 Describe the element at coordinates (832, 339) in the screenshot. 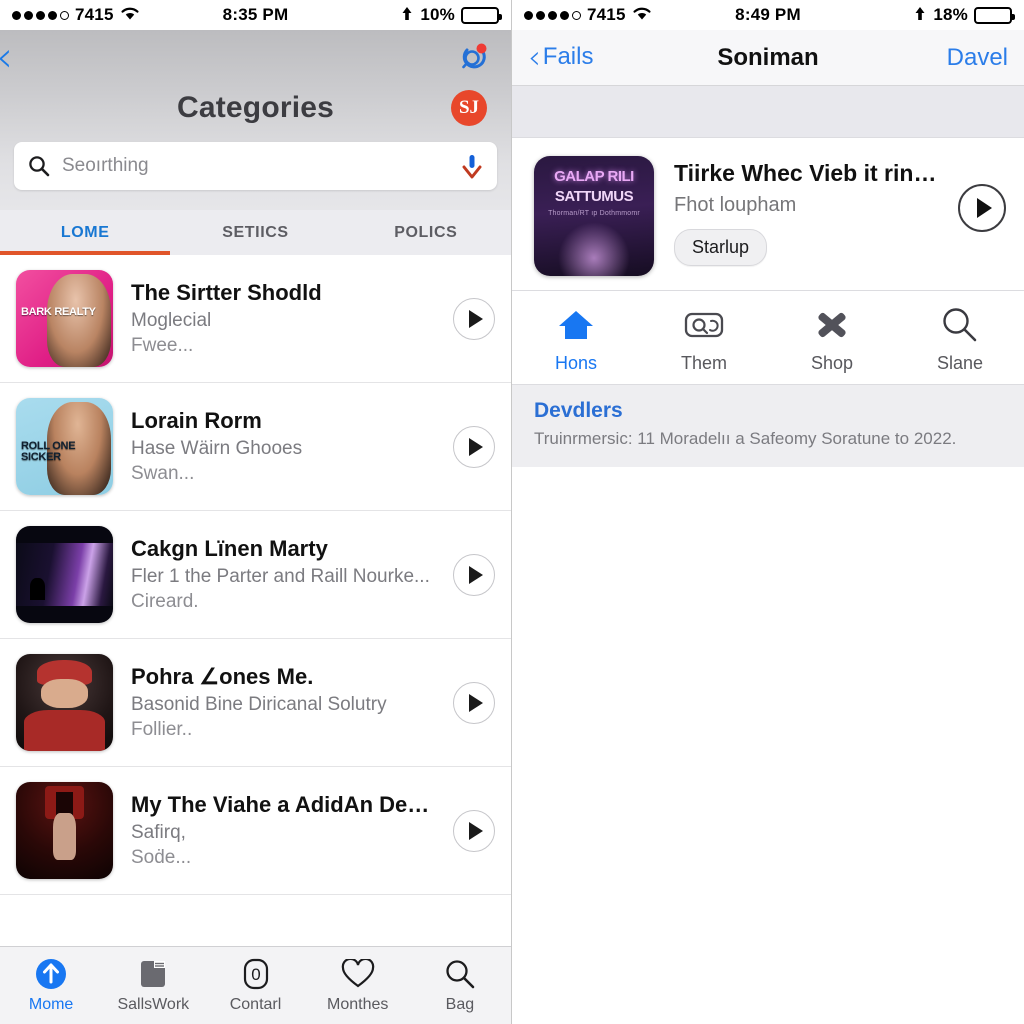

I see `icon-item-shop: Shop` at that location.